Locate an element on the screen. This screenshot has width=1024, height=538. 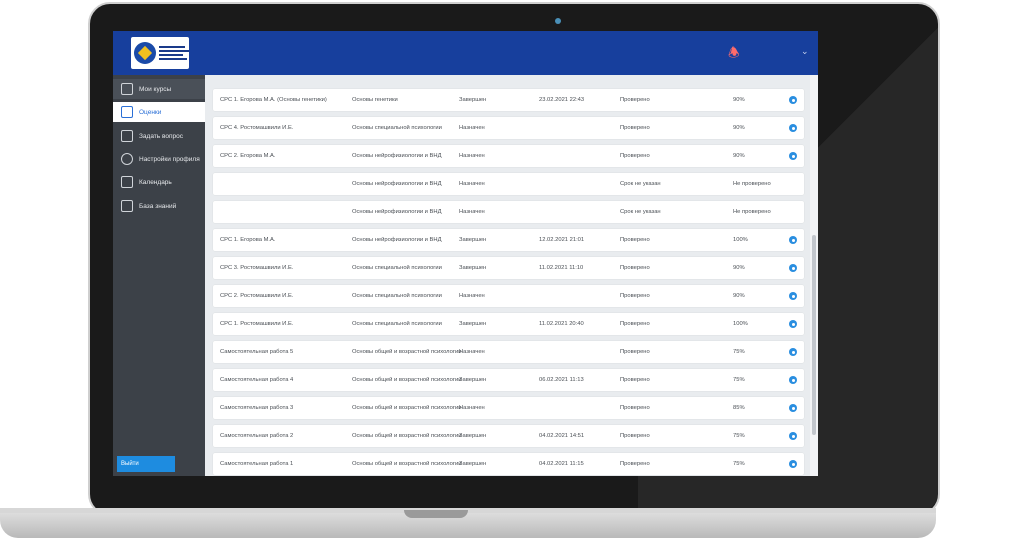
work-name: СРС 4. Ростомашвили И.Е. is located at coordinates (257, 128).